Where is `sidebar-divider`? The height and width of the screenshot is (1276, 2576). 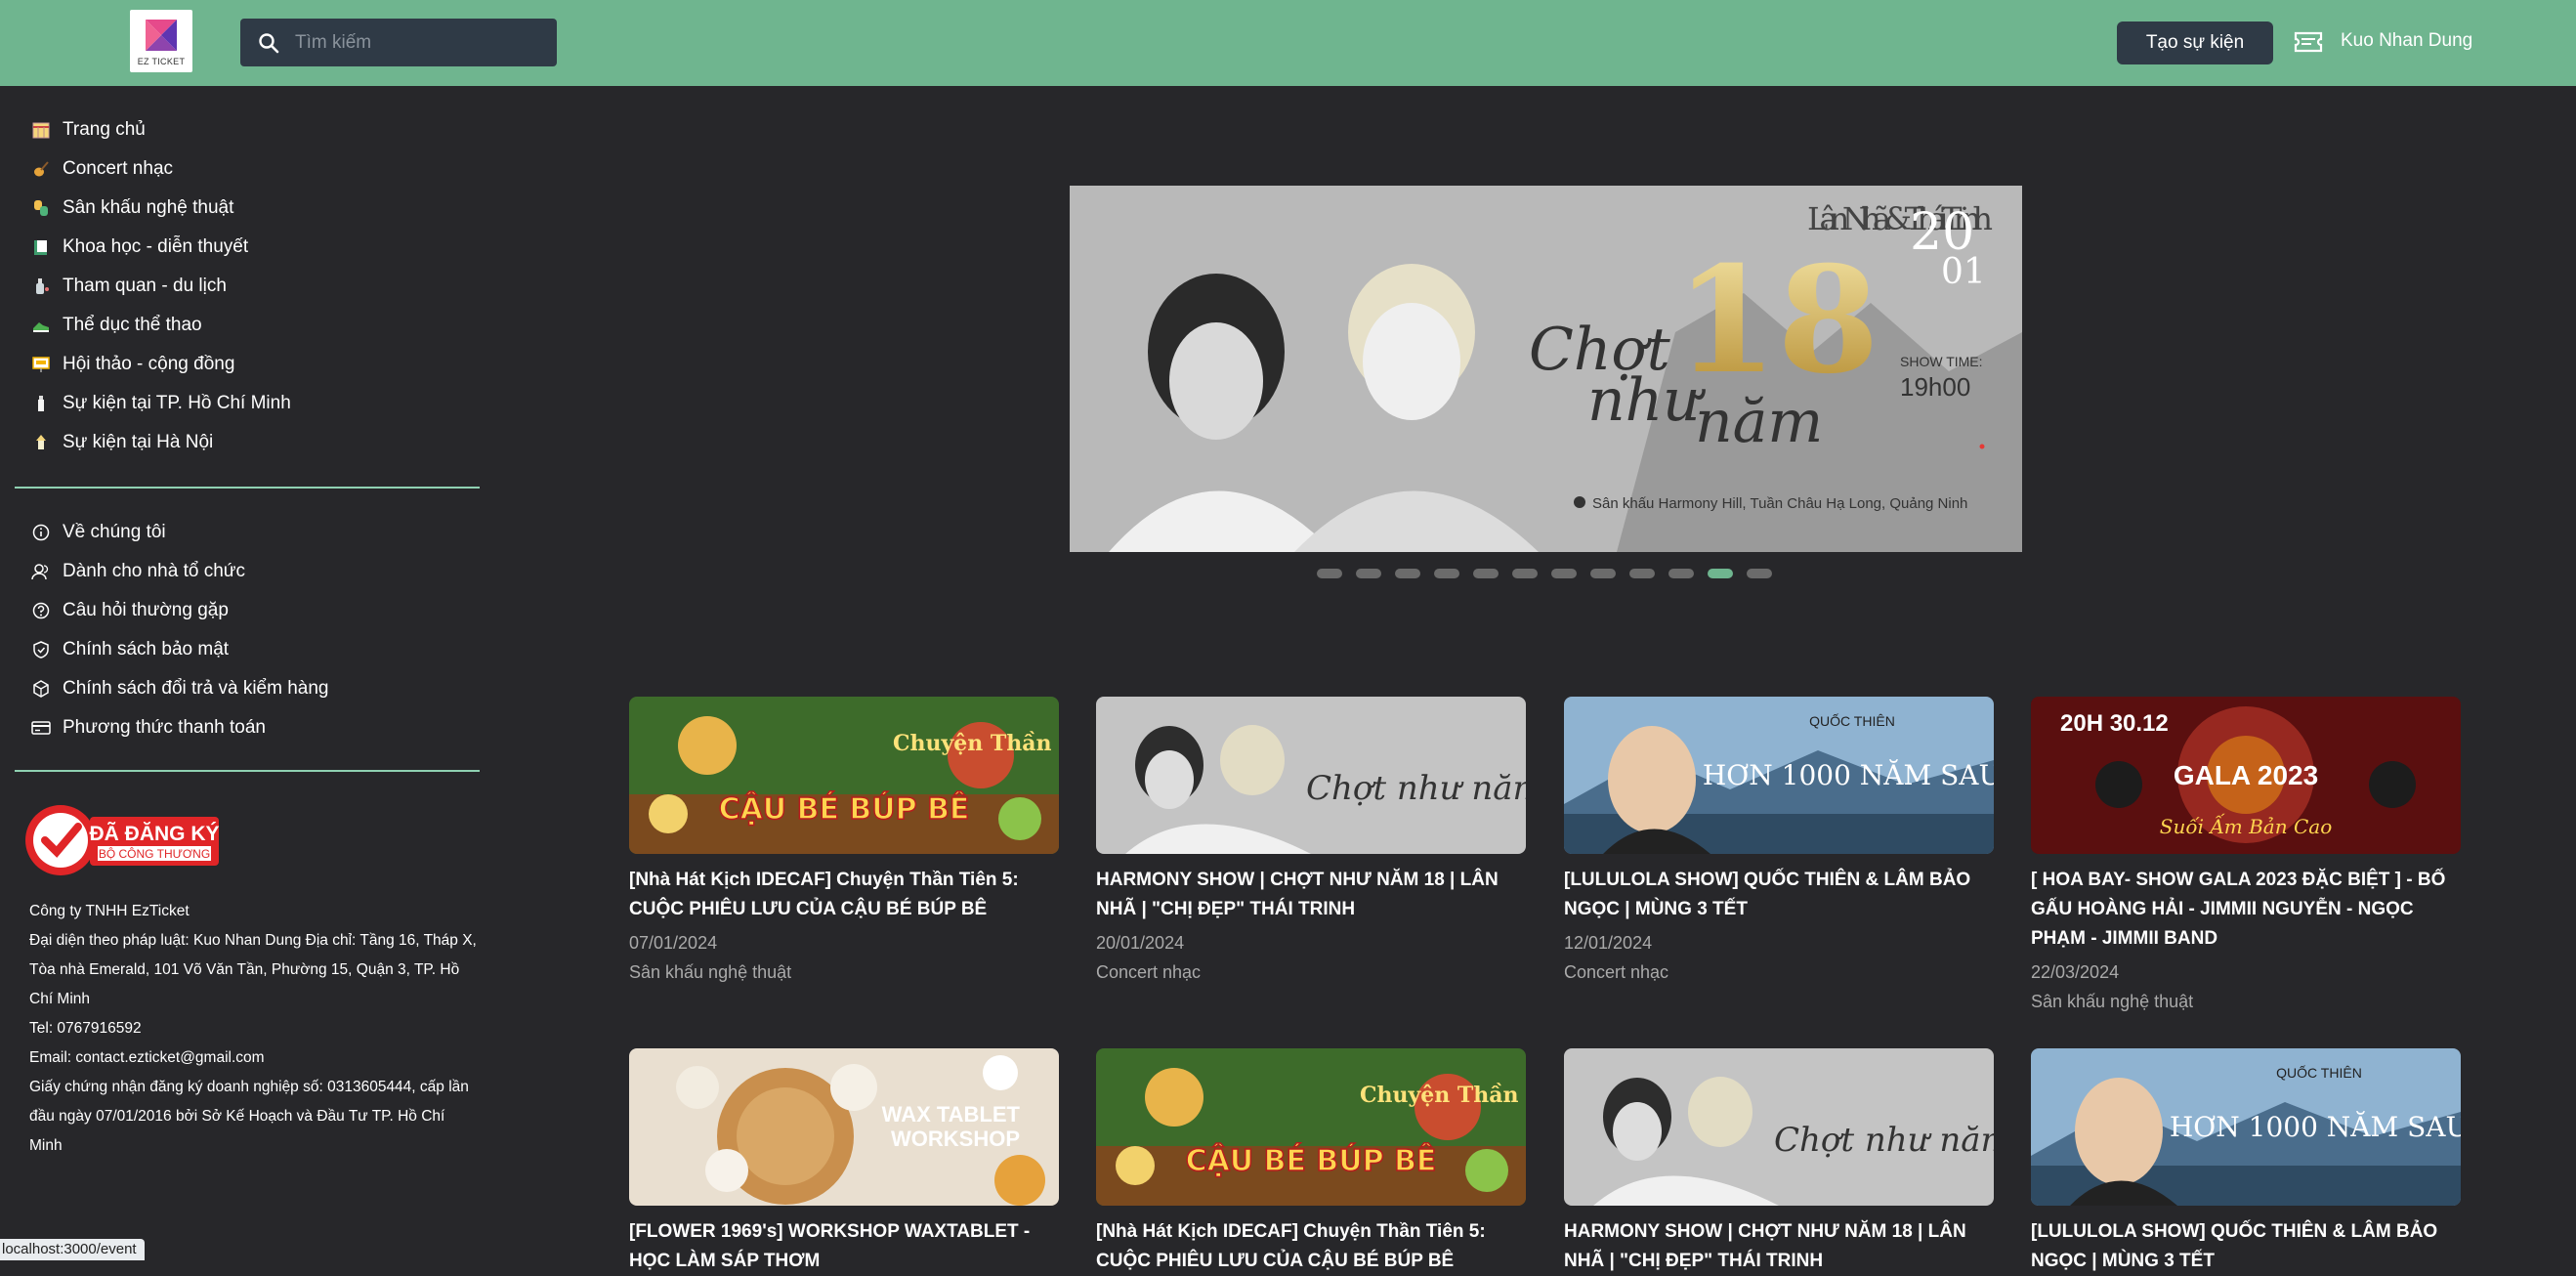
sidebar-divider is located at coordinates (247, 488).